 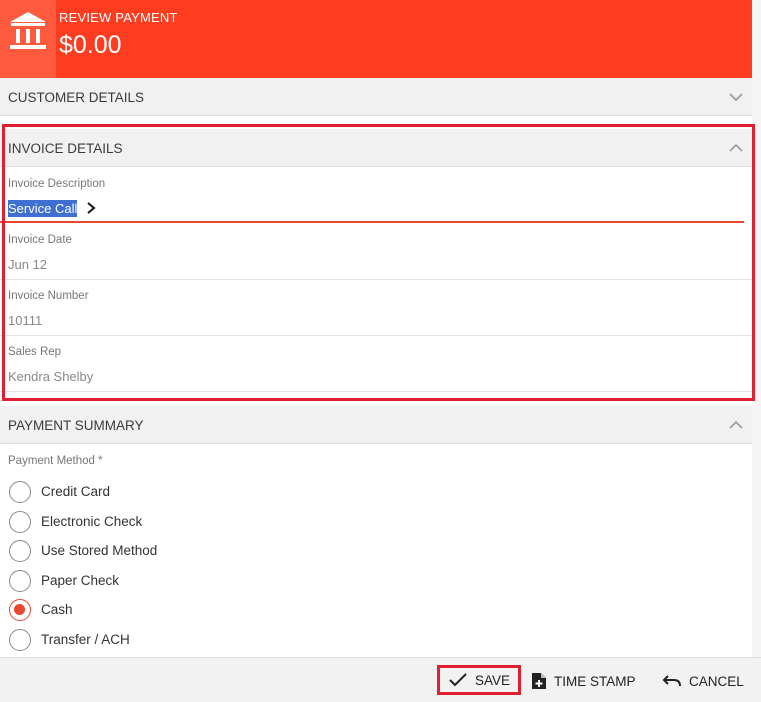 I want to click on logo-area, so click(x=28, y=39).